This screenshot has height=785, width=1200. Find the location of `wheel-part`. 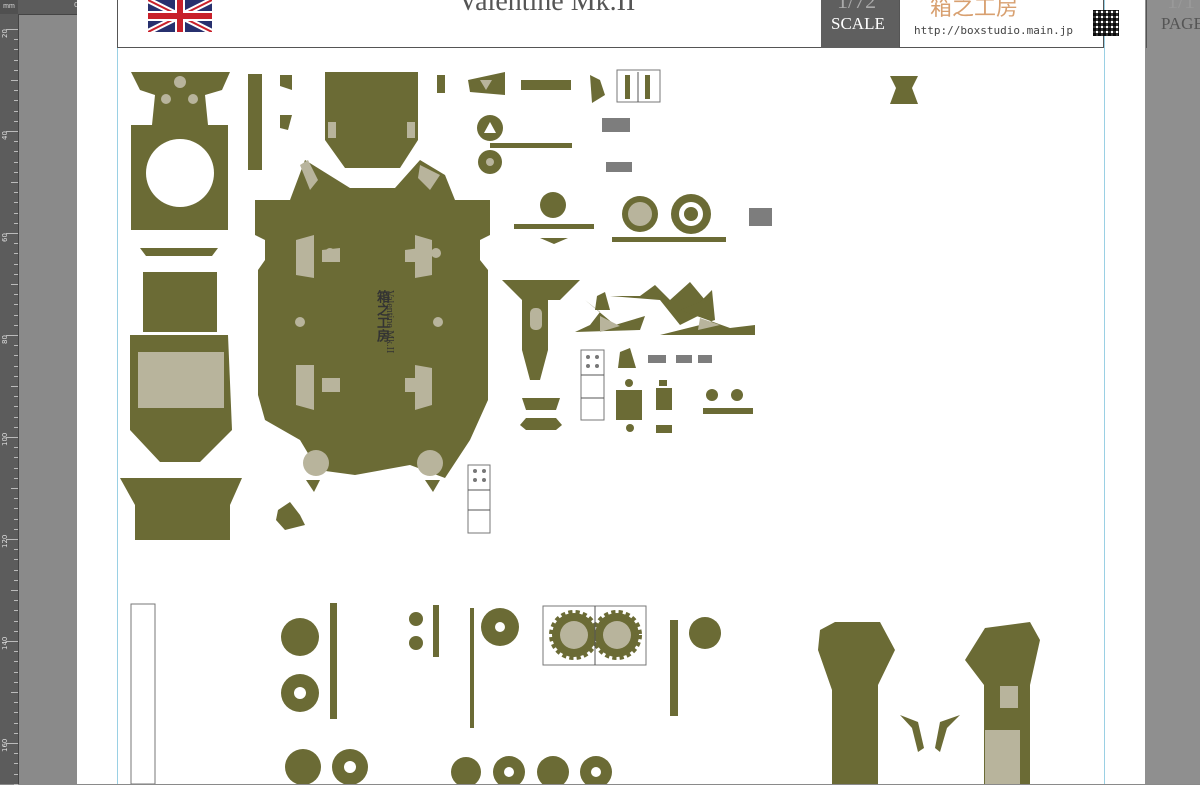

wheel-part is located at coordinates (553, 205).